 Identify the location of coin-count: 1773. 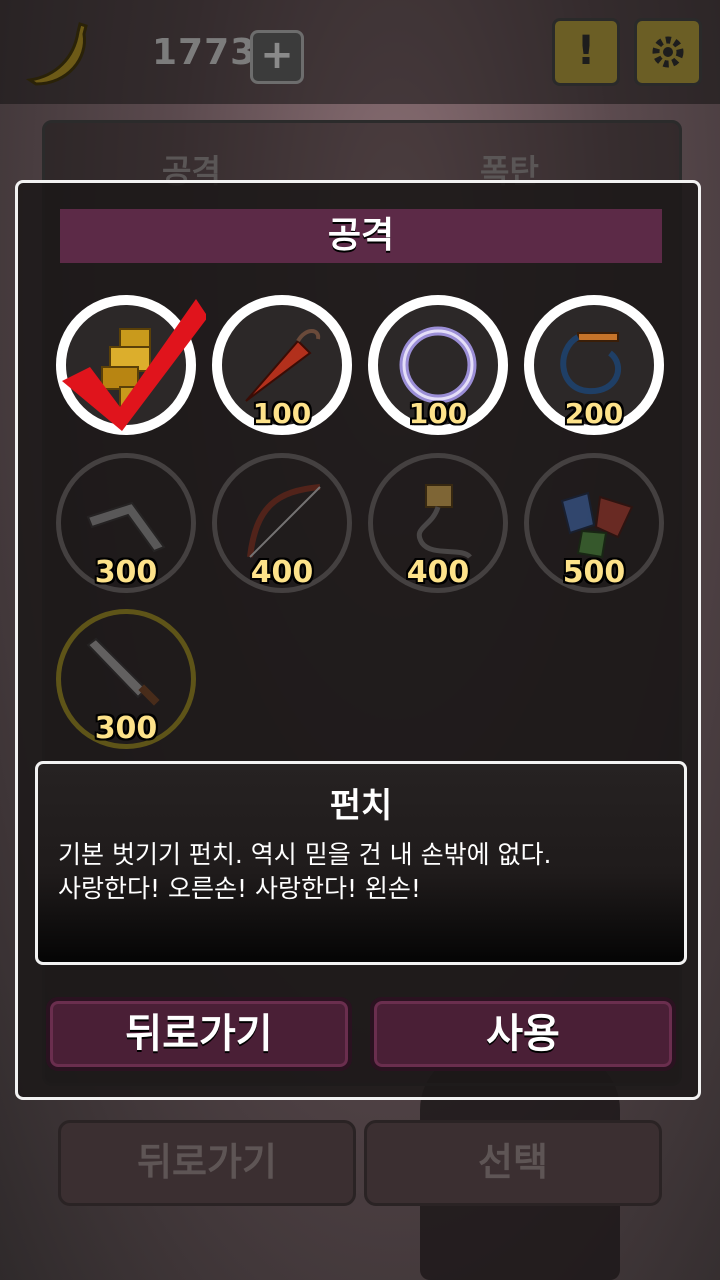
(204, 52).